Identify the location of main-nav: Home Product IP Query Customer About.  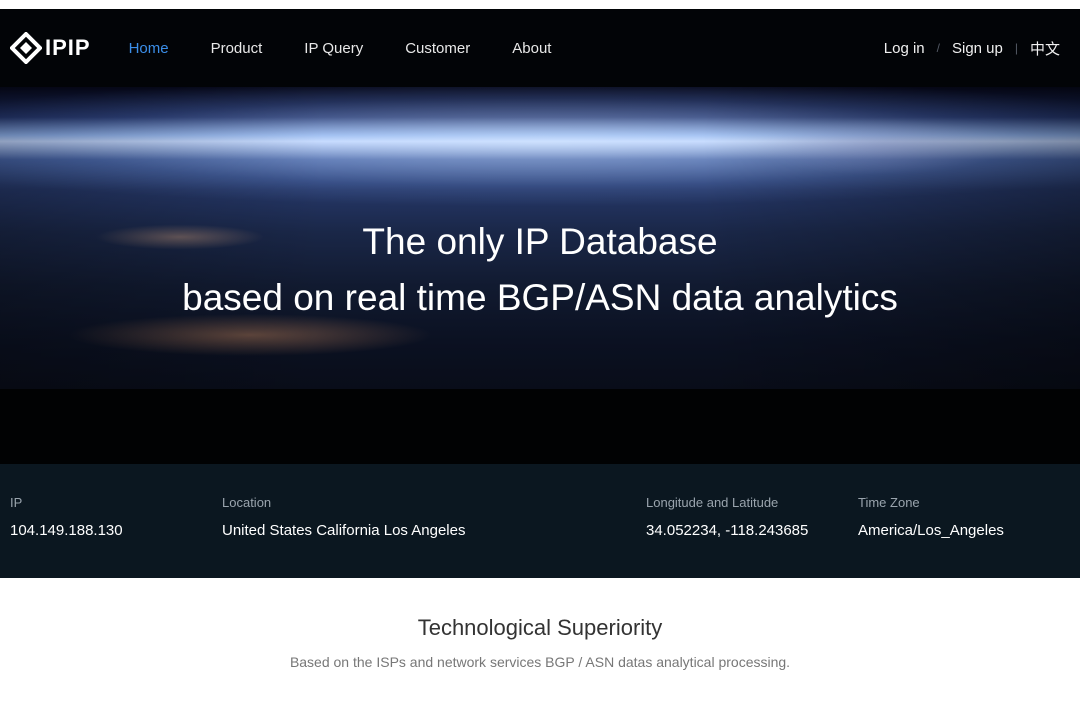
(361, 48).